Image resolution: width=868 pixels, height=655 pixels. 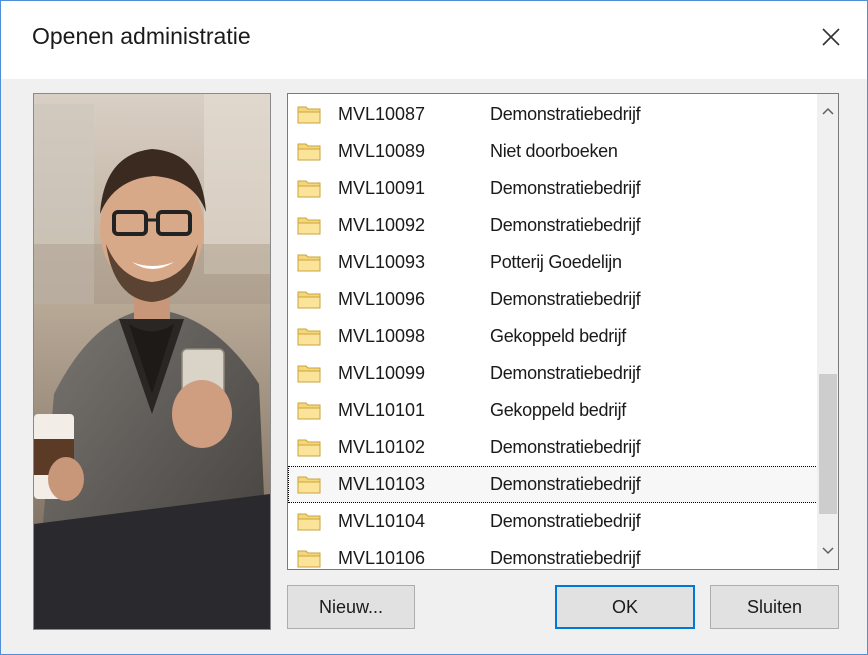 I want to click on close-button, so click(x=831, y=37).